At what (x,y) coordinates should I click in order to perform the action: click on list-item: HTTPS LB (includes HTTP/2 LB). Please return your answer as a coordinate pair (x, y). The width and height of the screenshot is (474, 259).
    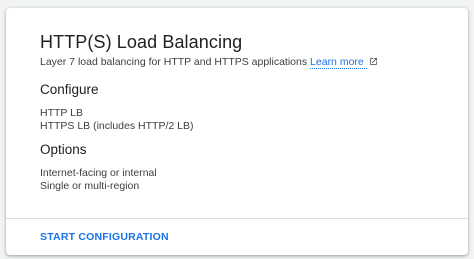
    Looking at the image, I should click on (117, 126).